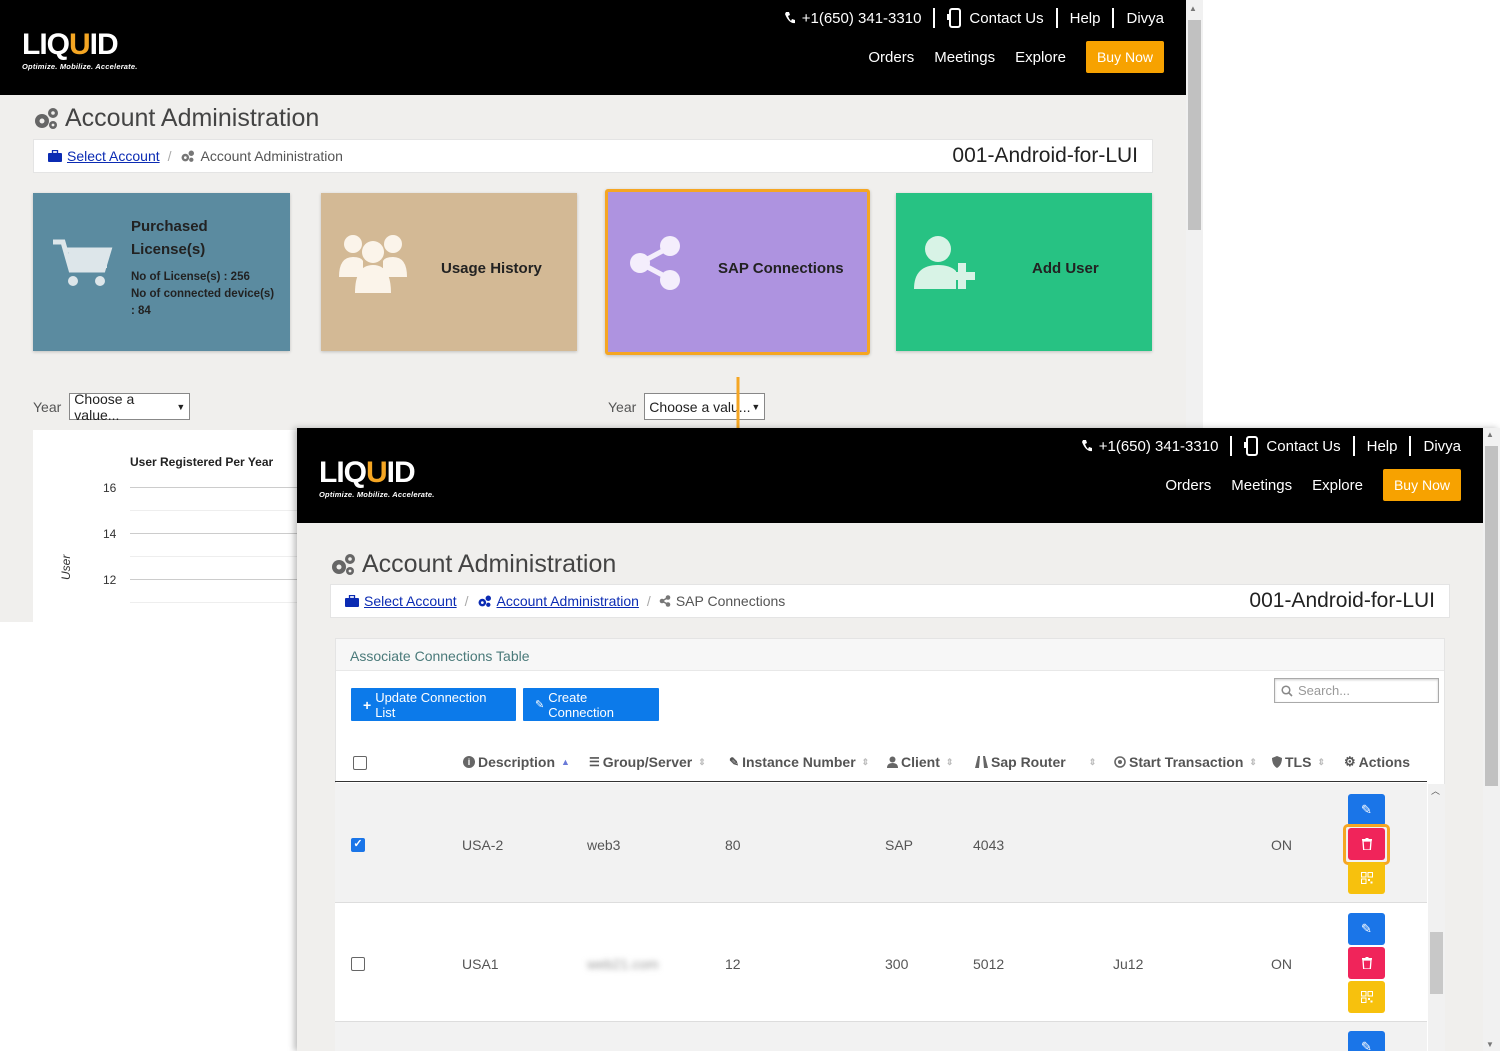 The height and width of the screenshot is (1051, 1500). Describe the element at coordinates (890, 655) in the screenshot. I see `panel-title: Associate Connections Table` at that location.